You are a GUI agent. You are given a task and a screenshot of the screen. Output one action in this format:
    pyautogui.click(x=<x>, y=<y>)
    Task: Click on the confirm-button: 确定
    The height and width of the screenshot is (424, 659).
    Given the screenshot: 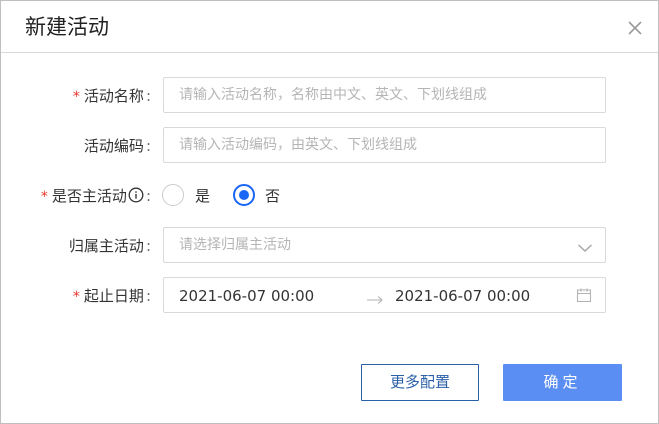 What is the action you would take?
    pyautogui.click(x=562, y=382)
    